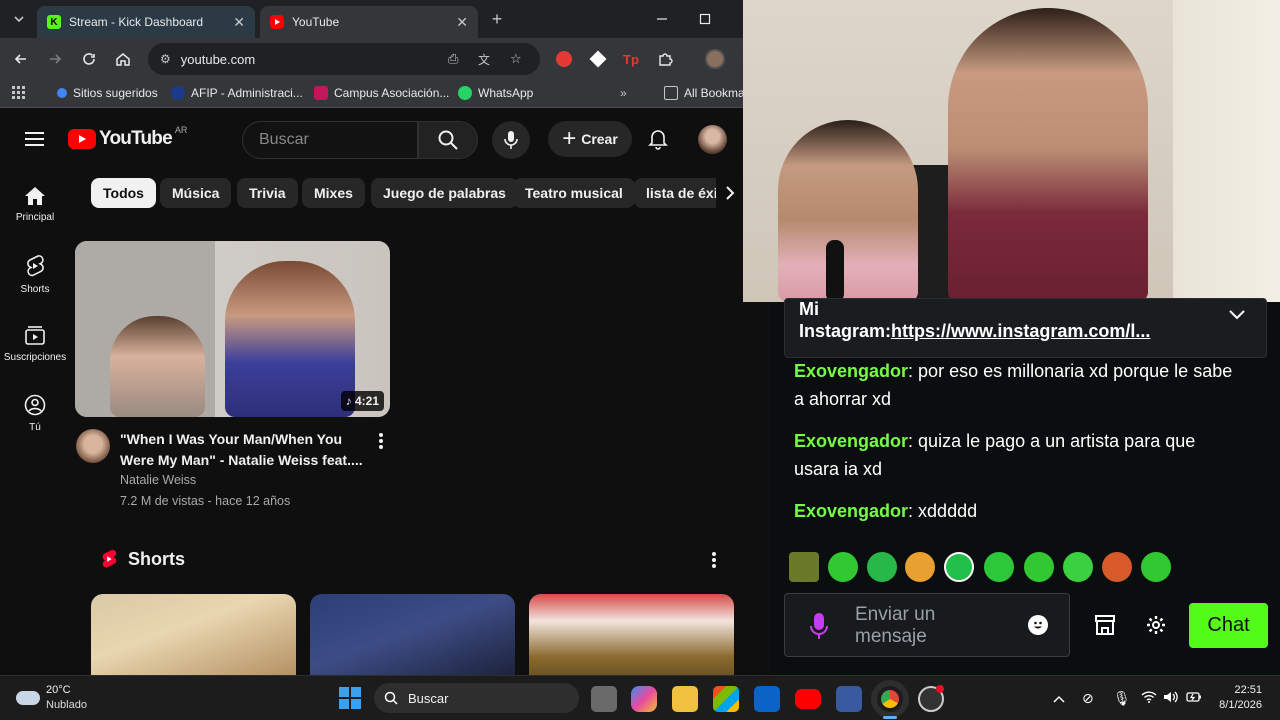 Image resolution: width=1280 pixels, height=720 pixels. Describe the element at coordinates (511, 140) in the screenshot. I see `voice-search-button` at that location.